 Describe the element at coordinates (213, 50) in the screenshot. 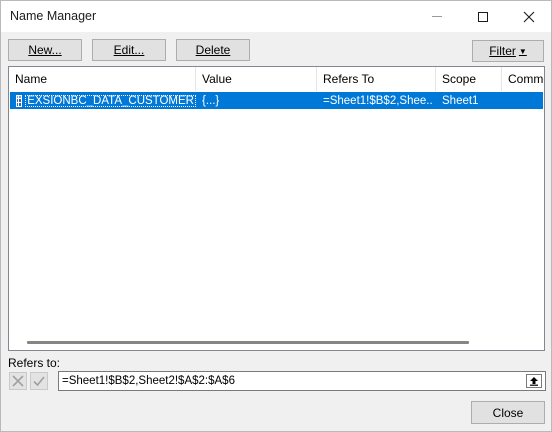

I see `delete-button: Delete` at that location.